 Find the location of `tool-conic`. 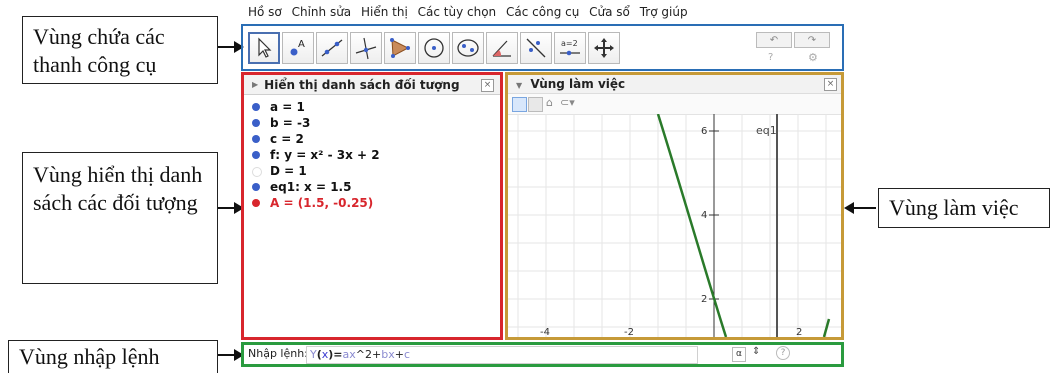

tool-conic is located at coordinates (468, 48).